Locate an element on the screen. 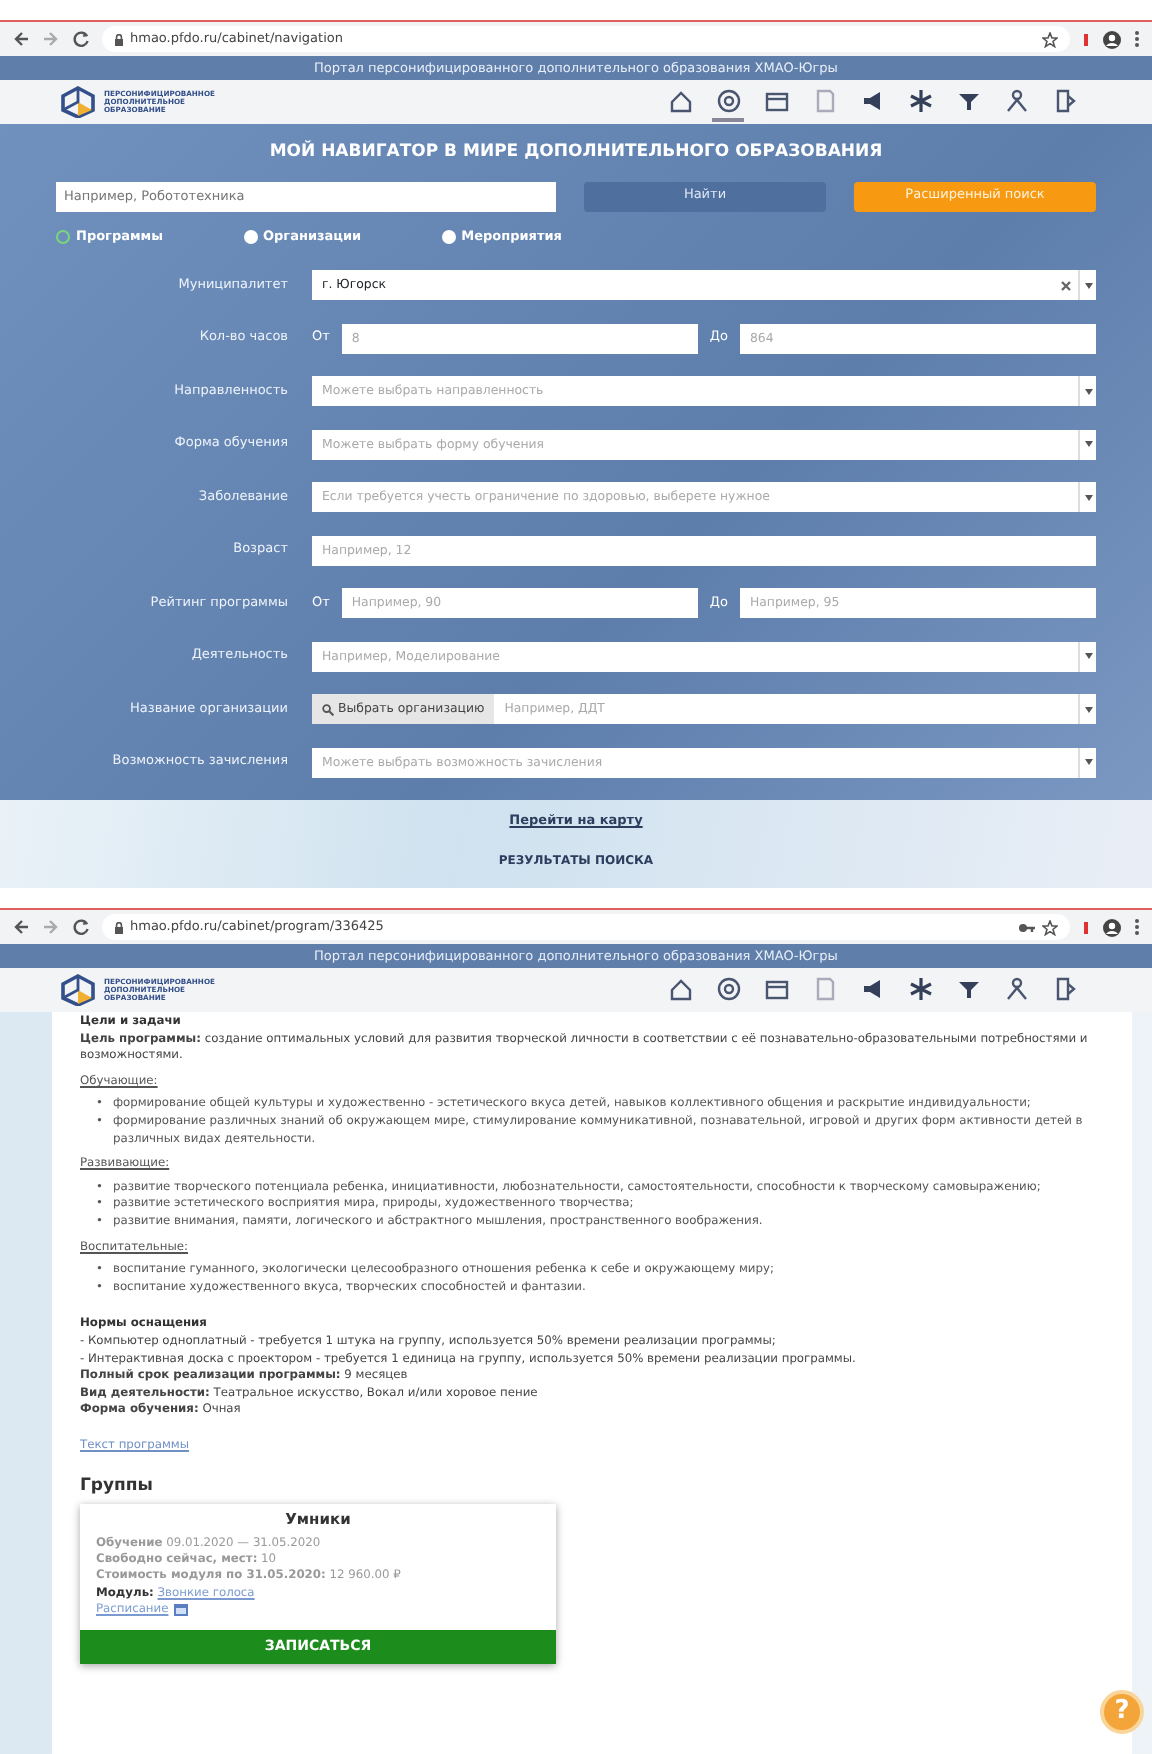  key-icon is located at coordinates (1027, 927).